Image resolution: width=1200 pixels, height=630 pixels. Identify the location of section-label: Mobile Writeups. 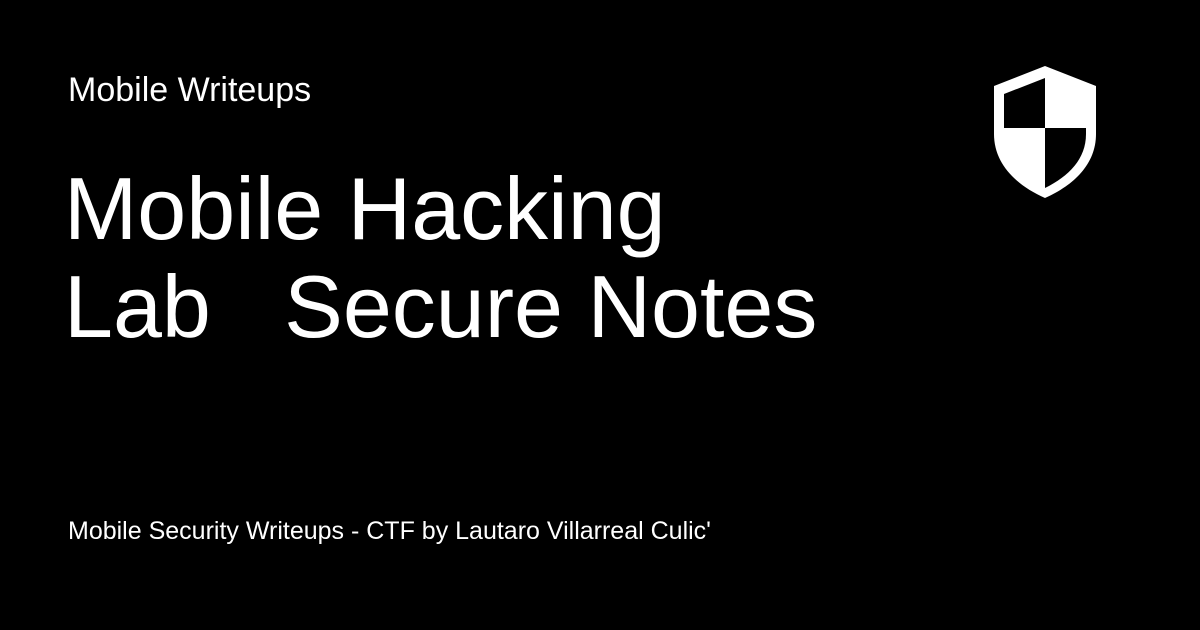
(190, 90).